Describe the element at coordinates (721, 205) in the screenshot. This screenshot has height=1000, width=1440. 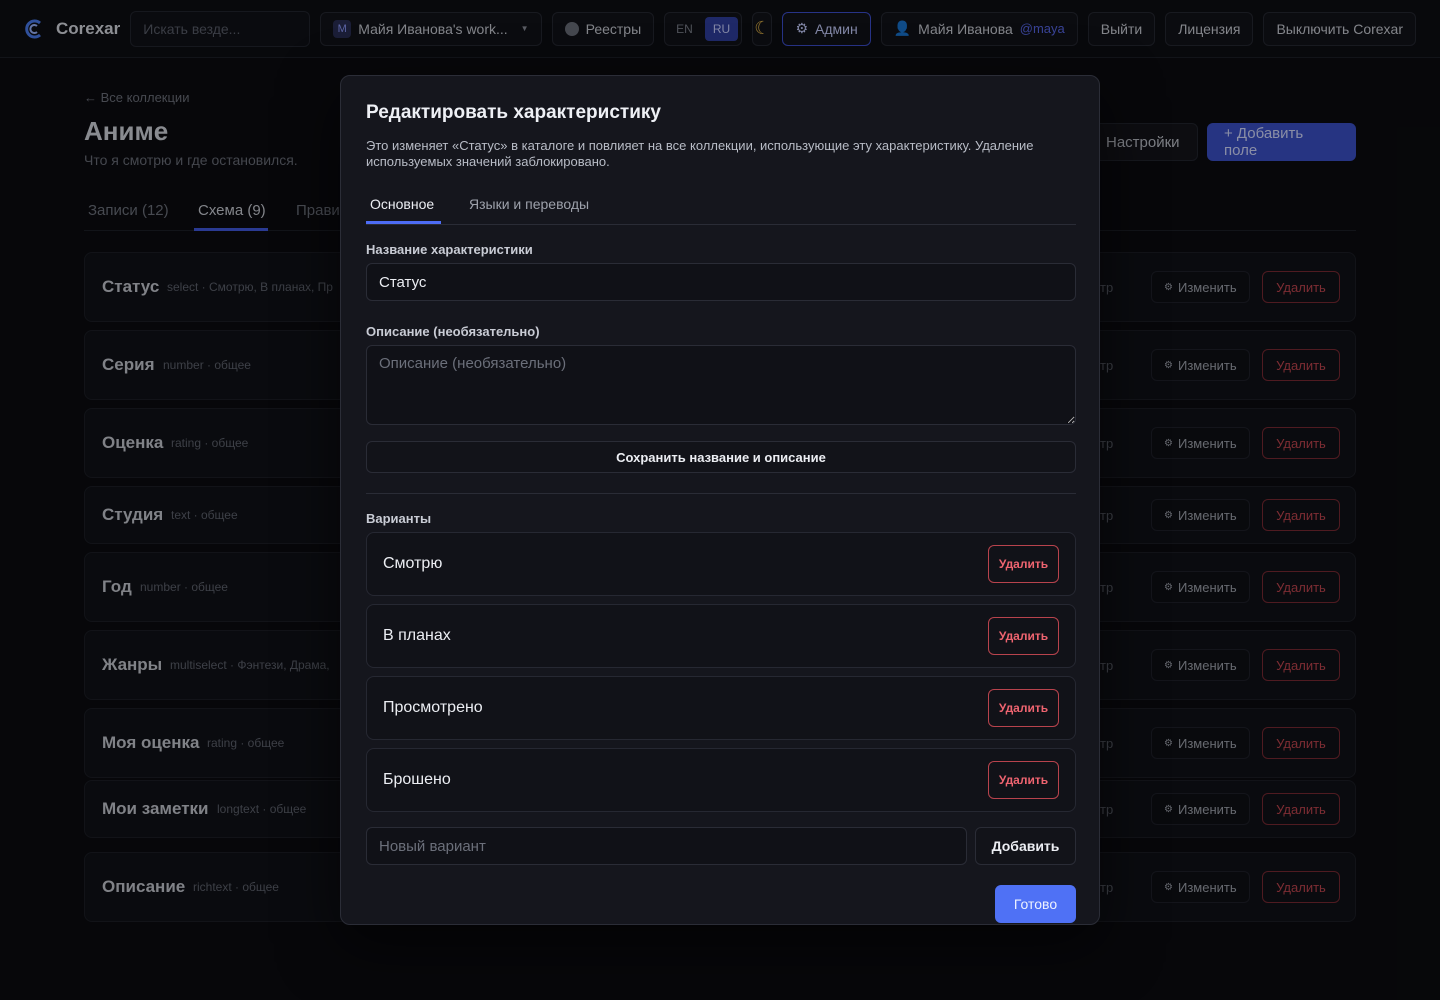
I see `dialog-tabs: Основное Языки и переводы` at that location.